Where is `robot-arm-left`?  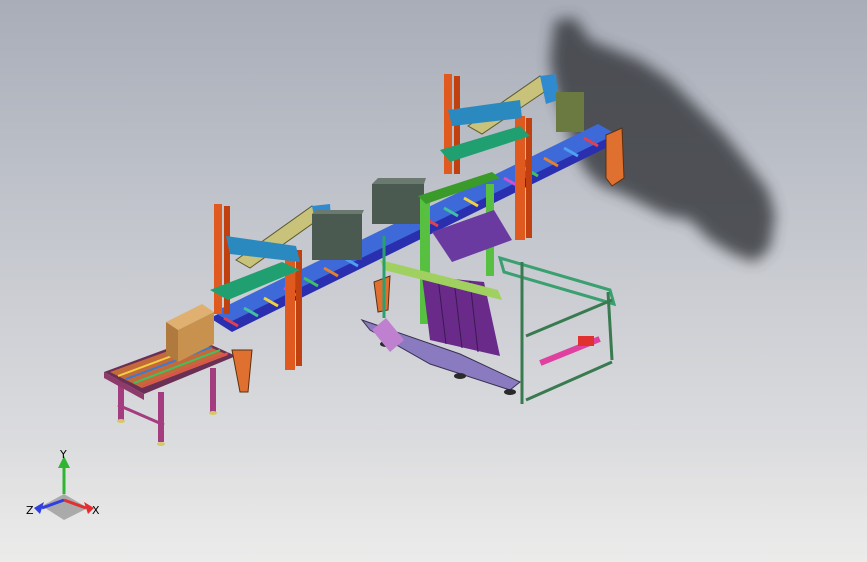 robot-arm-left is located at coordinates (287, 287).